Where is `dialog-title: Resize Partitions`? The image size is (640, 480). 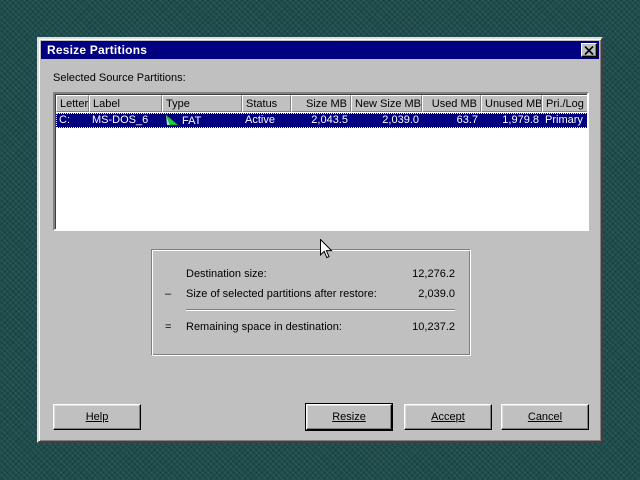
dialog-title: Resize Partitions is located at coordinates (97, 50).